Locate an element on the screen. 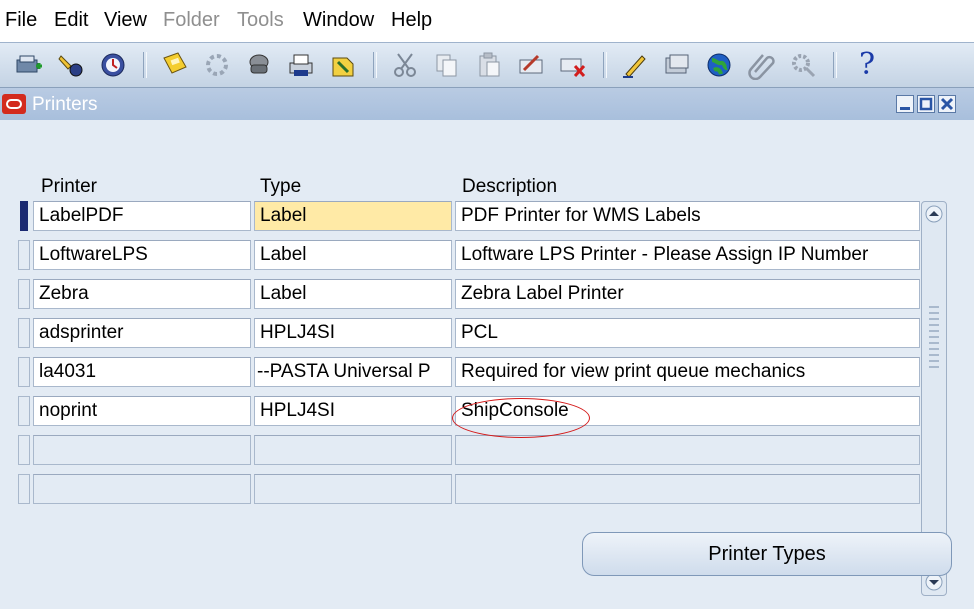 The height and width of the screenshot is (609, 974). menu-view: View is located at coordinates (125, 20).